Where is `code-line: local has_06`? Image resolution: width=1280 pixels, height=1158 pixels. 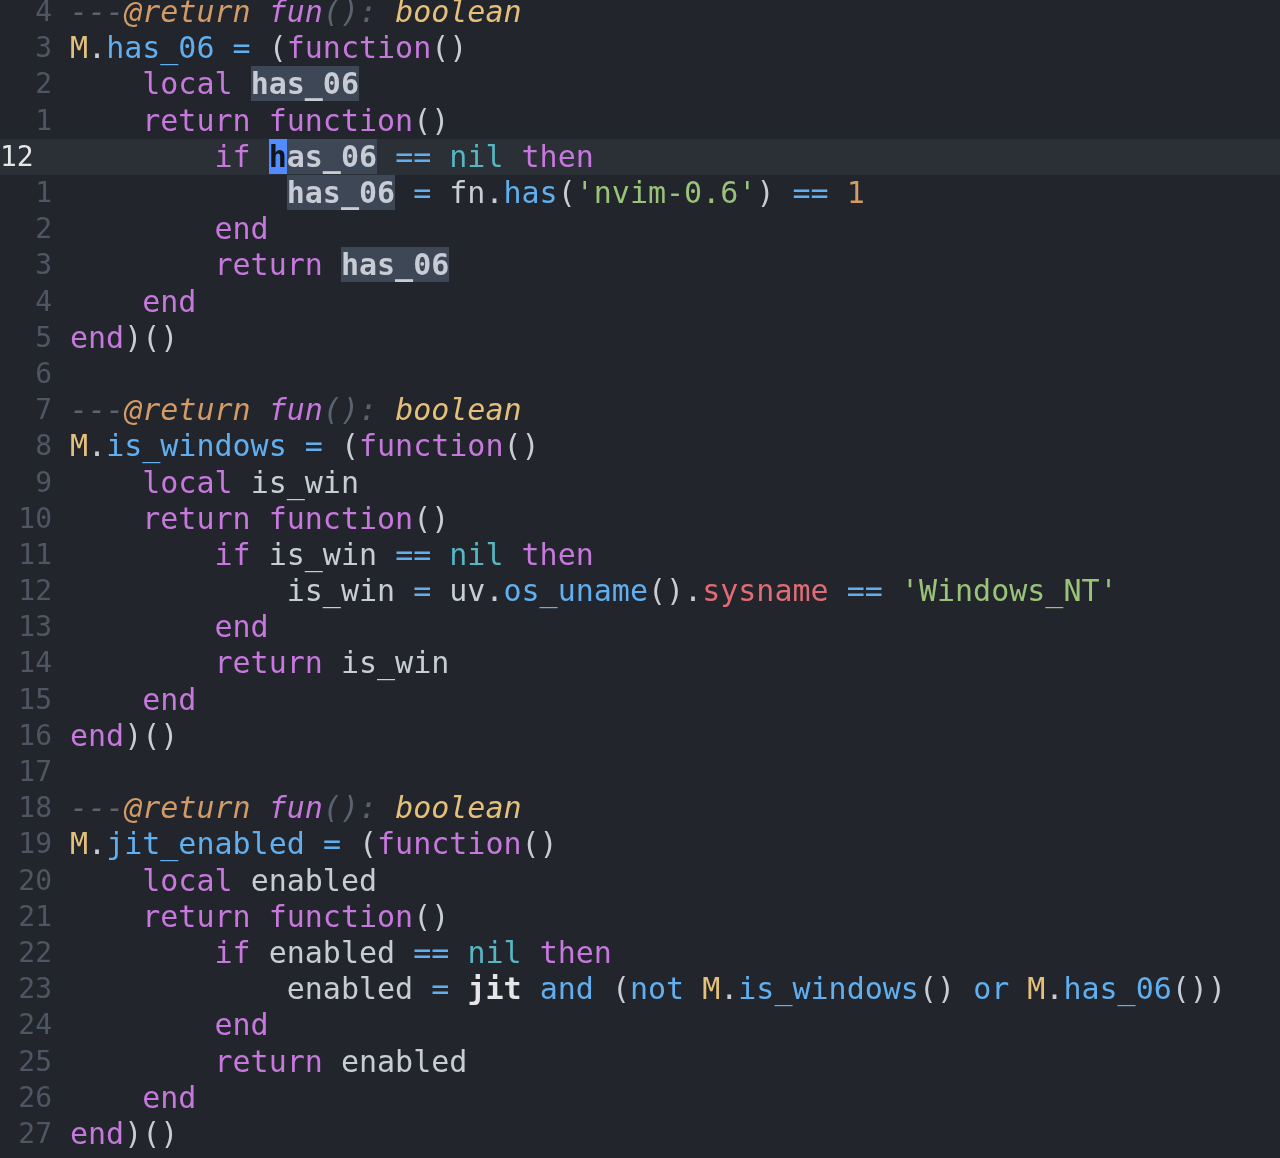
code-line: local has_06 is located at coordinates (250, 84).